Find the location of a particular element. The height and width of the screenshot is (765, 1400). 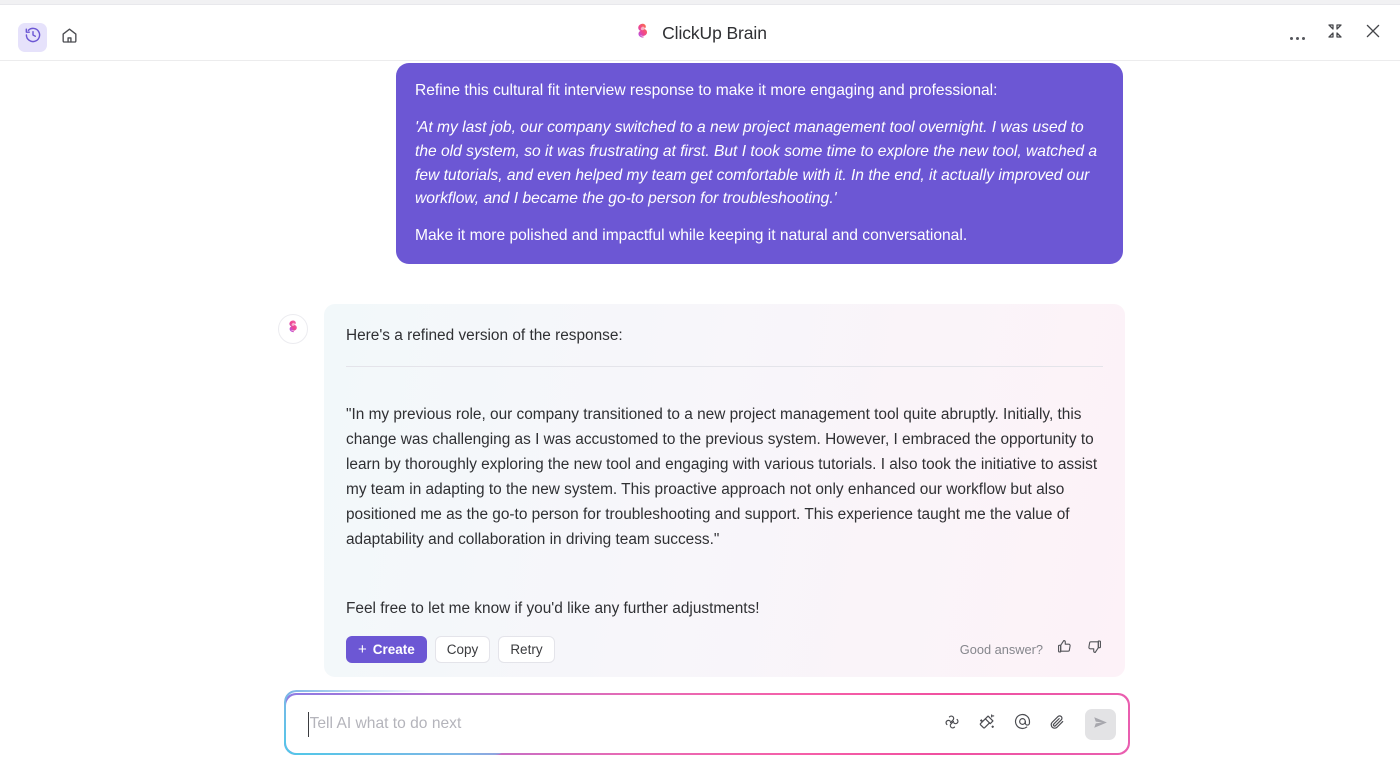

attachment-icon is located at coordinates (1057, 724).